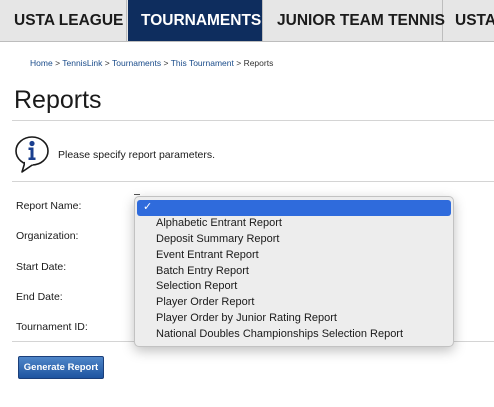 The width and height of the screenshot is (494, 407). Describe the element at coordinates (294, 208) in the screenshot. I see `dropdown-option-blank: ✓` at that location.